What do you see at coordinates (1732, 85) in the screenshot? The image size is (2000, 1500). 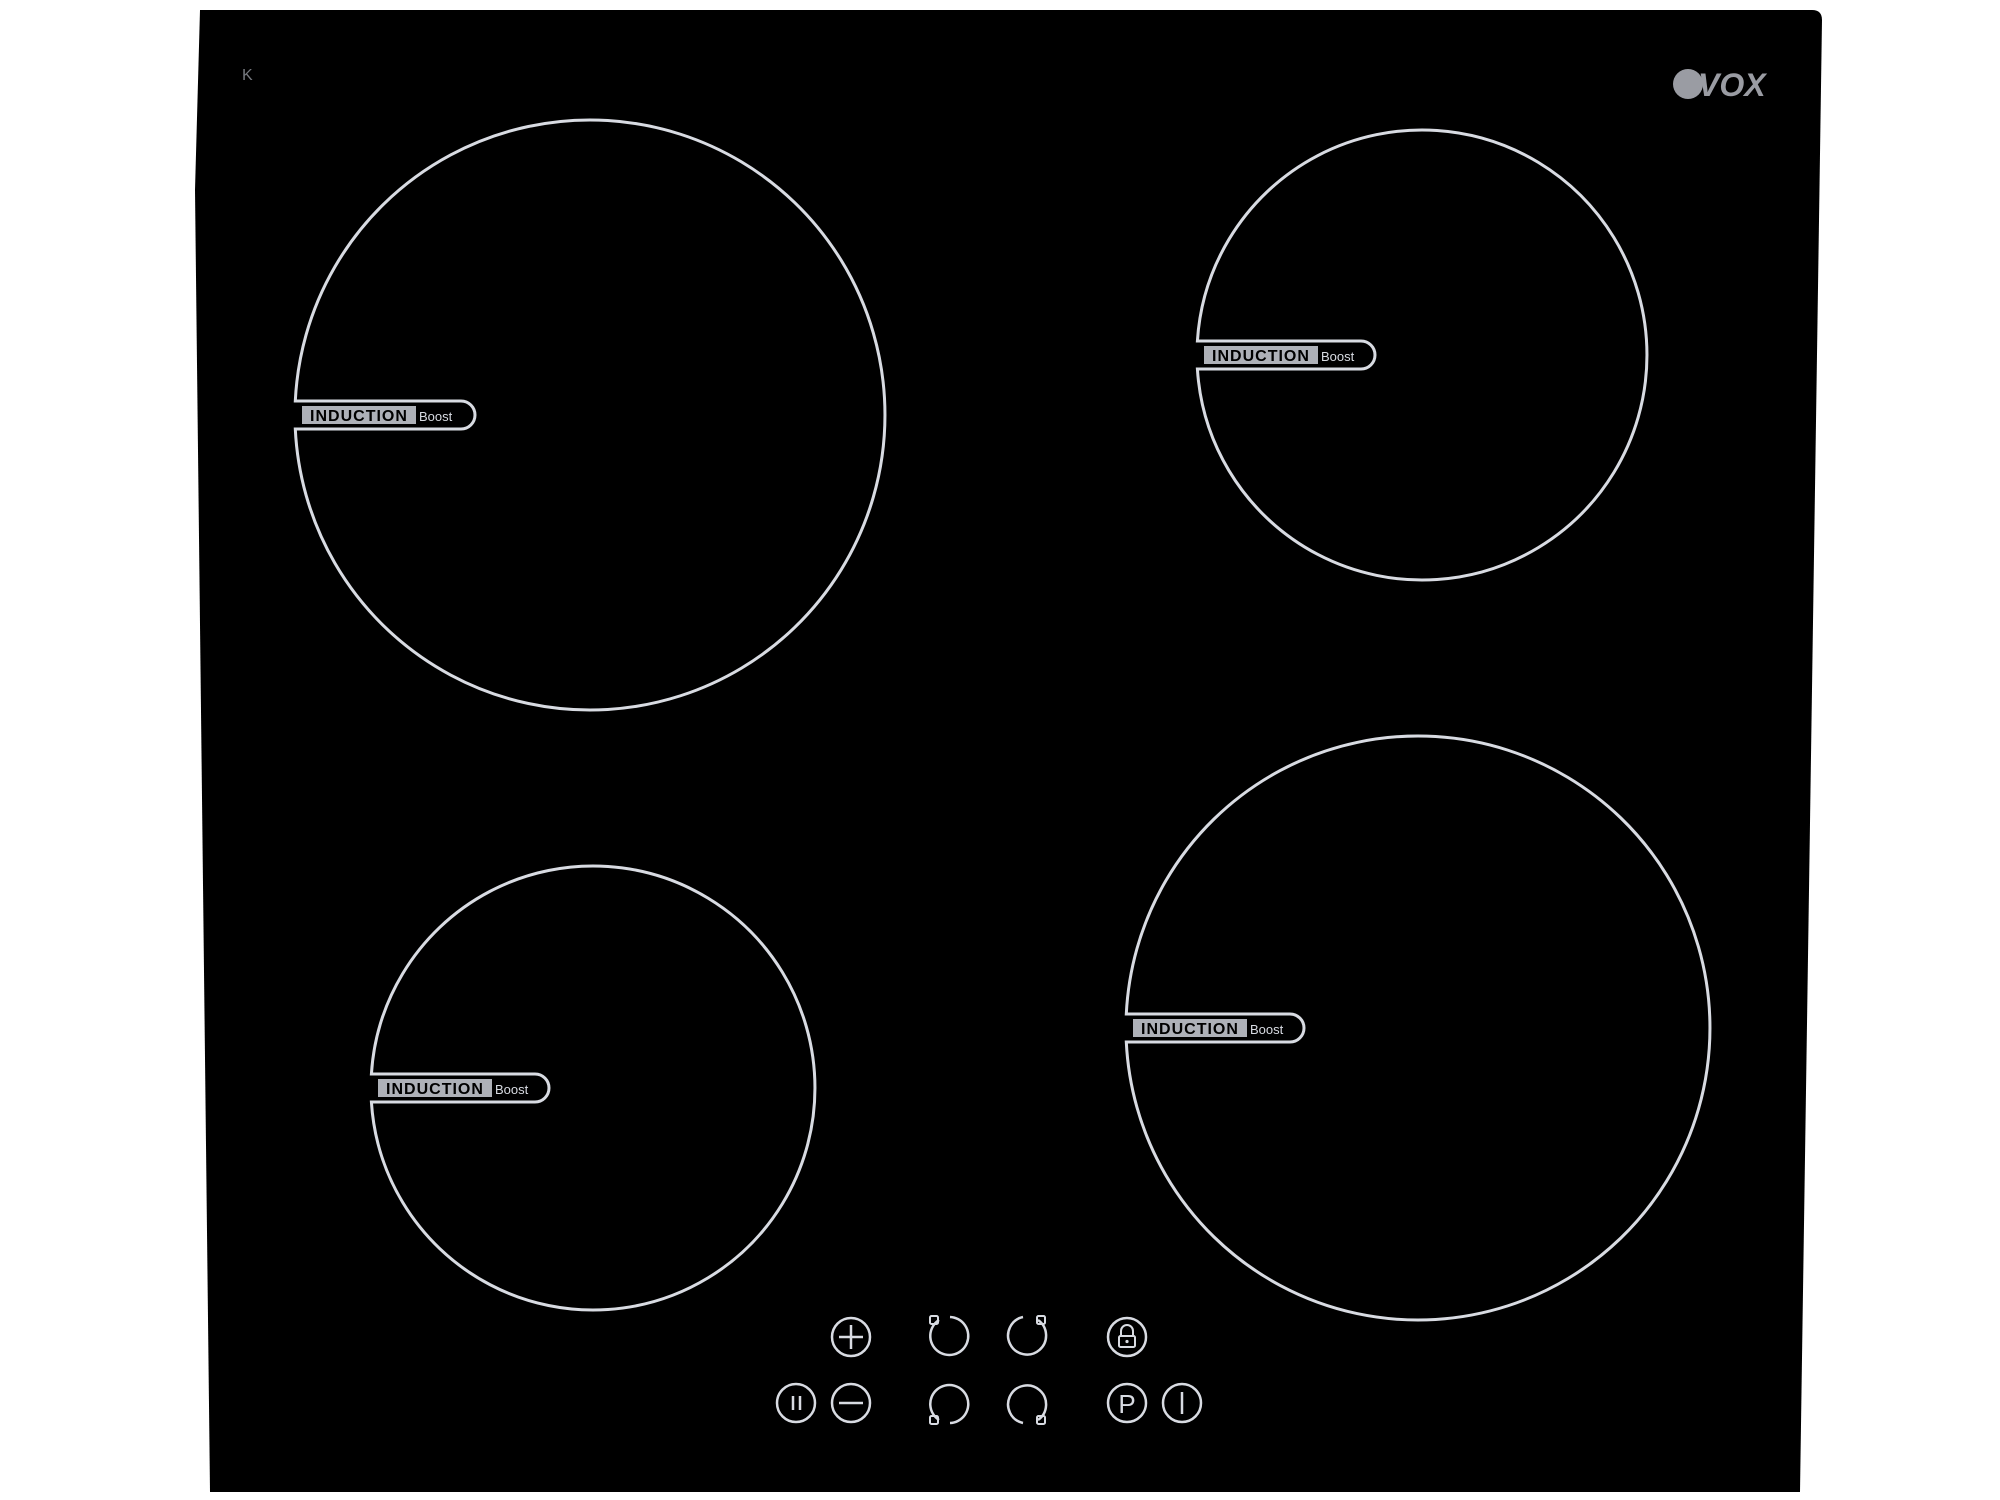 I see `brand-name: VOX` at bounding box center [1732, 85].